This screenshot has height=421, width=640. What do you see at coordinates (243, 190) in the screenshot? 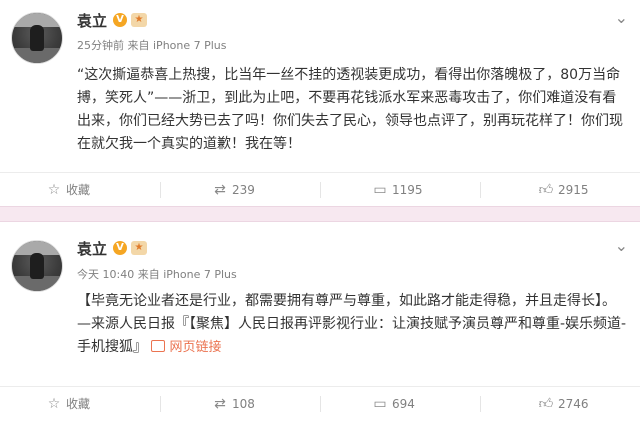
I see `repost-count: 239` at bounding box center [243, 190].